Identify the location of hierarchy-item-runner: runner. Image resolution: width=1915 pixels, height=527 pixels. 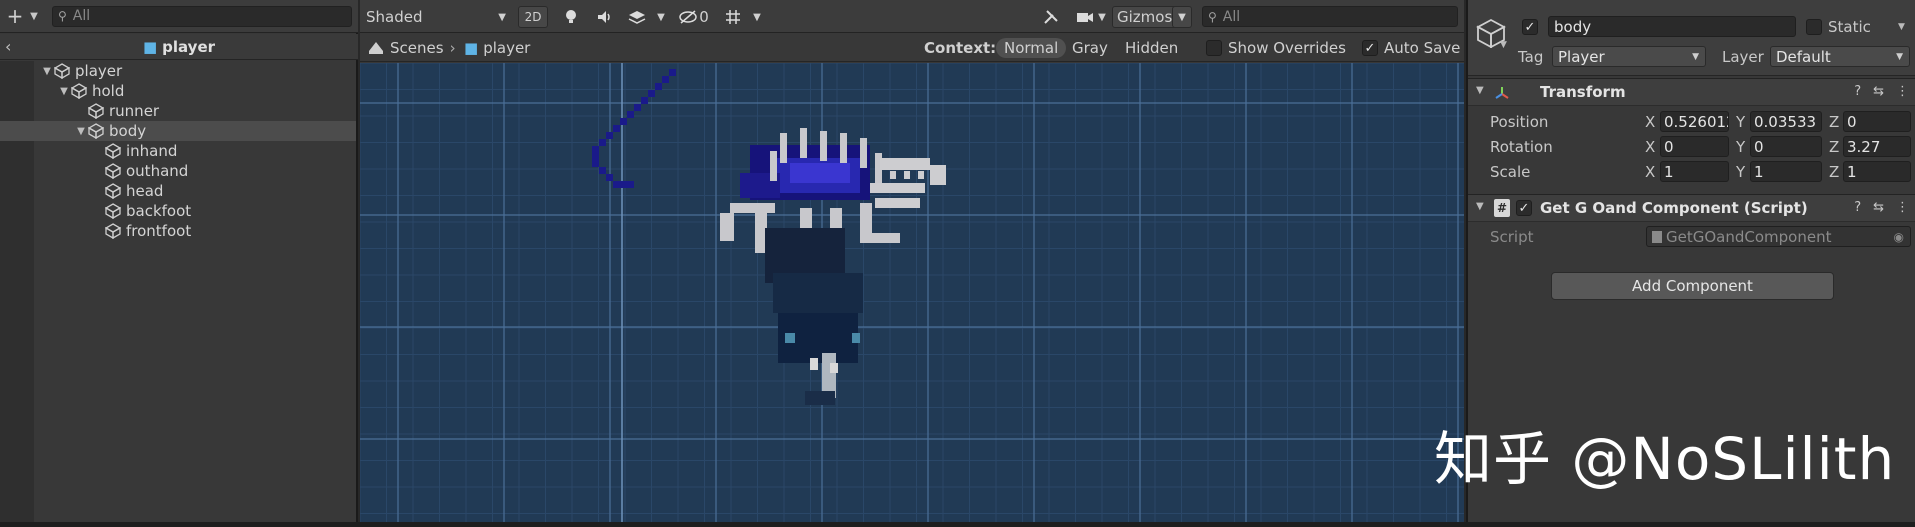
(178, 111).